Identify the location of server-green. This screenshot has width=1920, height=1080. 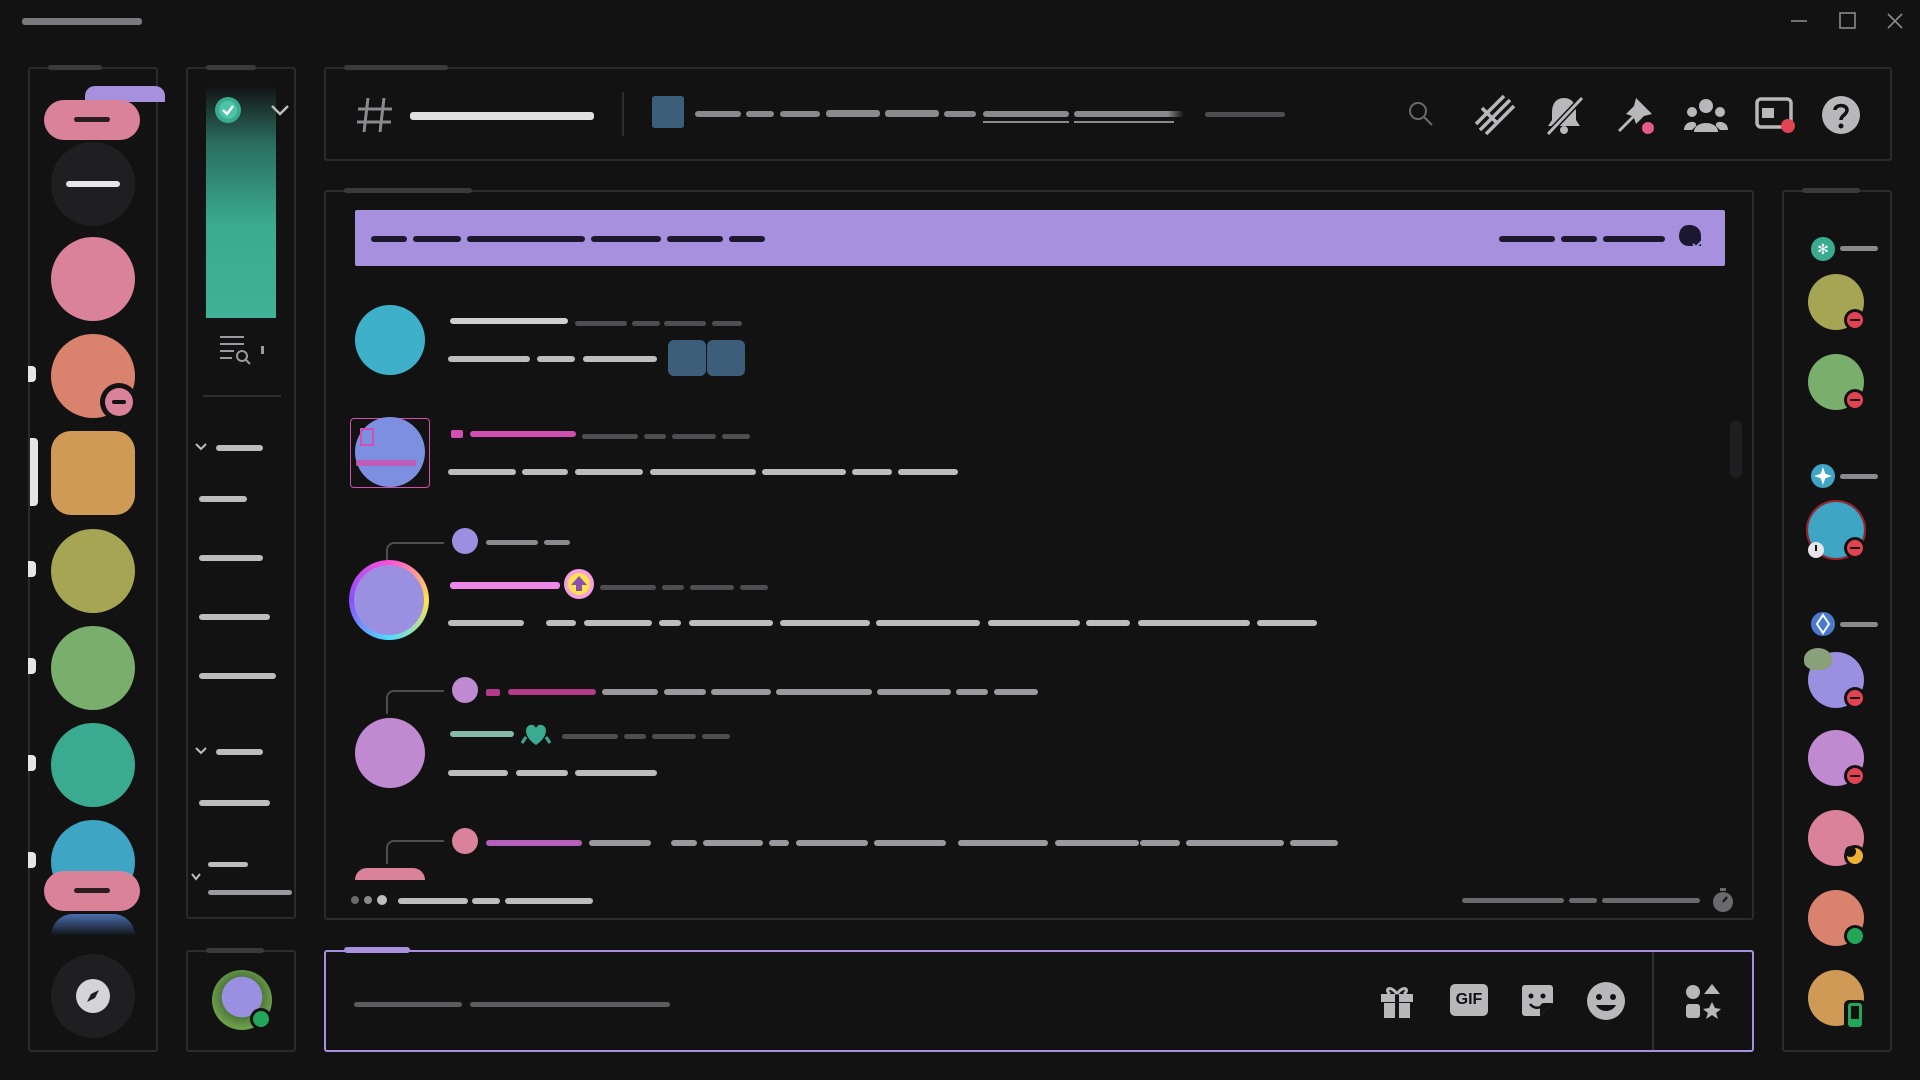
(93, 668).